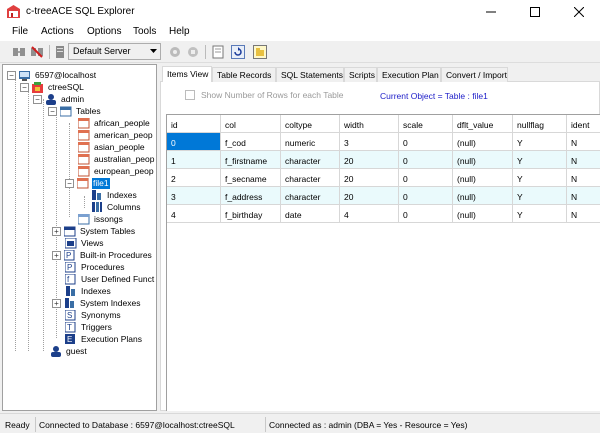  What do you see at coordinates (194, 124) in the screenshot?
I see `column-header: id` at bounding box center [194, 124].